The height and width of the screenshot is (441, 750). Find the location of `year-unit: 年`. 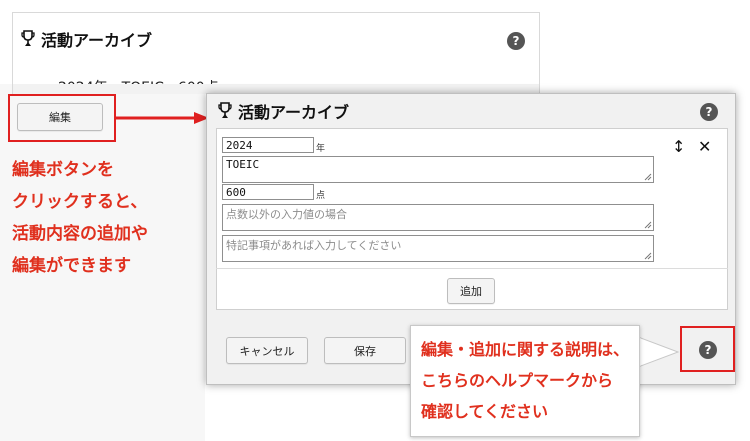

year-unit: 年 is located at coordinates (321, 149).